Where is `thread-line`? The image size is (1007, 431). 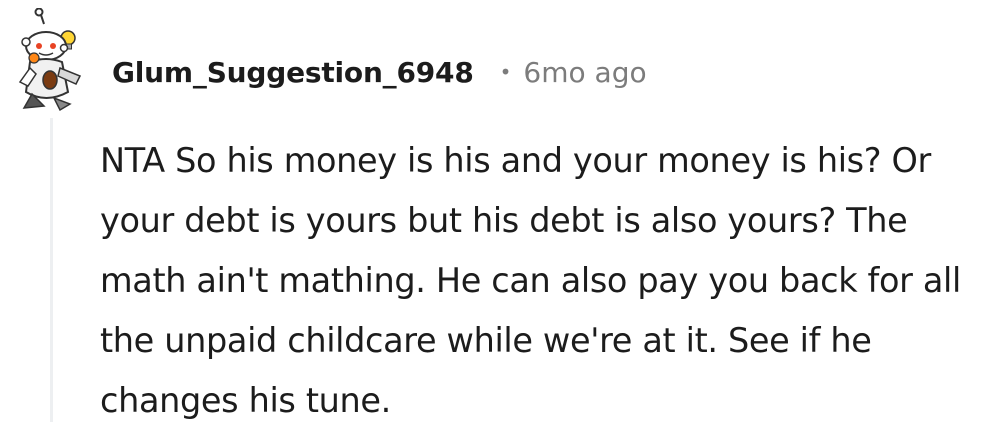 thread-line is located at coordinates (51, 270).